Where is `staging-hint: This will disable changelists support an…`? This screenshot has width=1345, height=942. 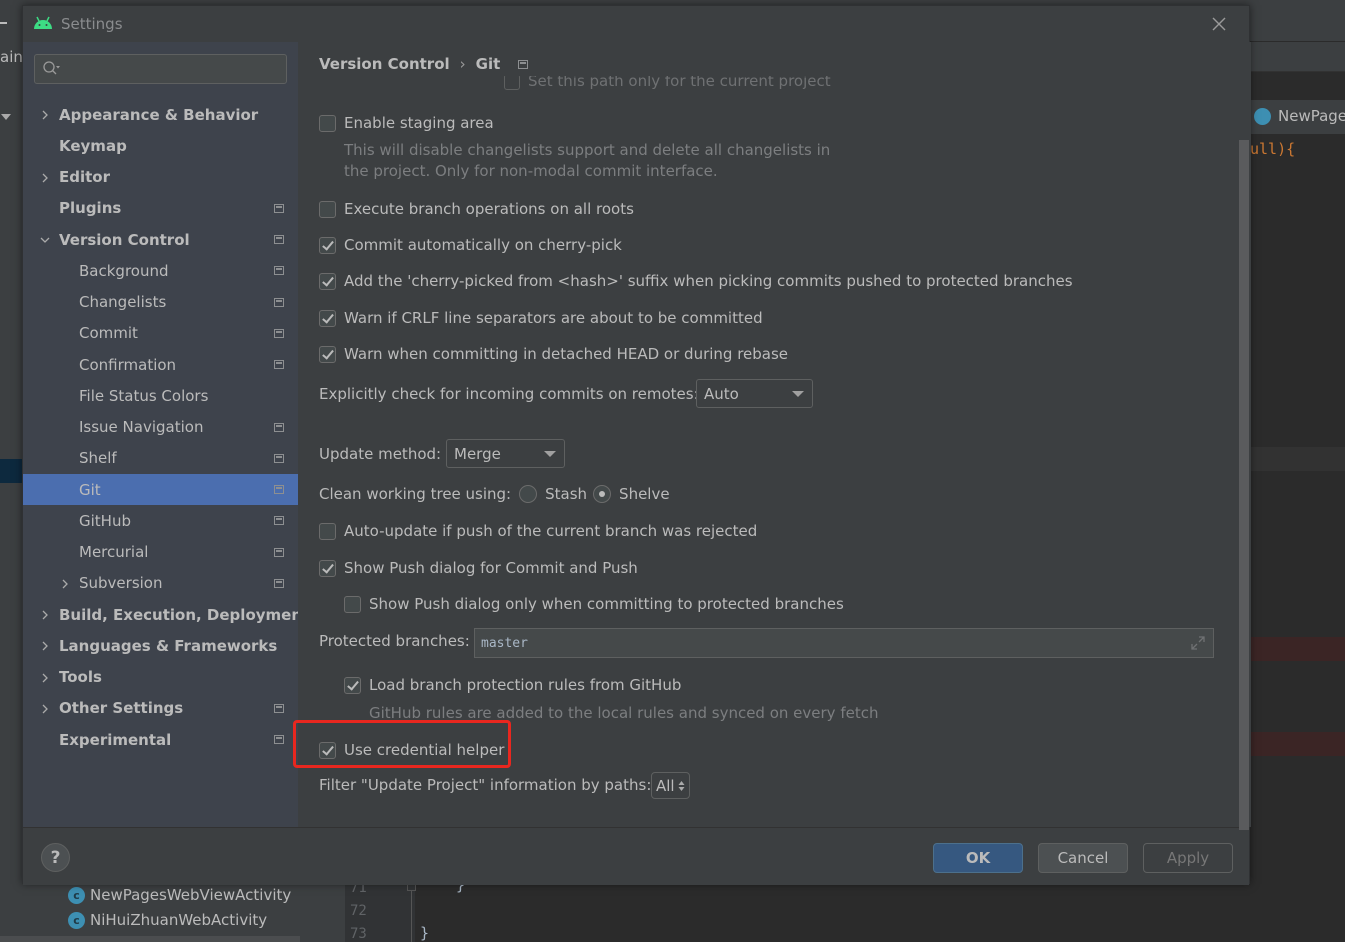 staging-hint: This will disable changelists support an… is located at coordinates (587, 161).